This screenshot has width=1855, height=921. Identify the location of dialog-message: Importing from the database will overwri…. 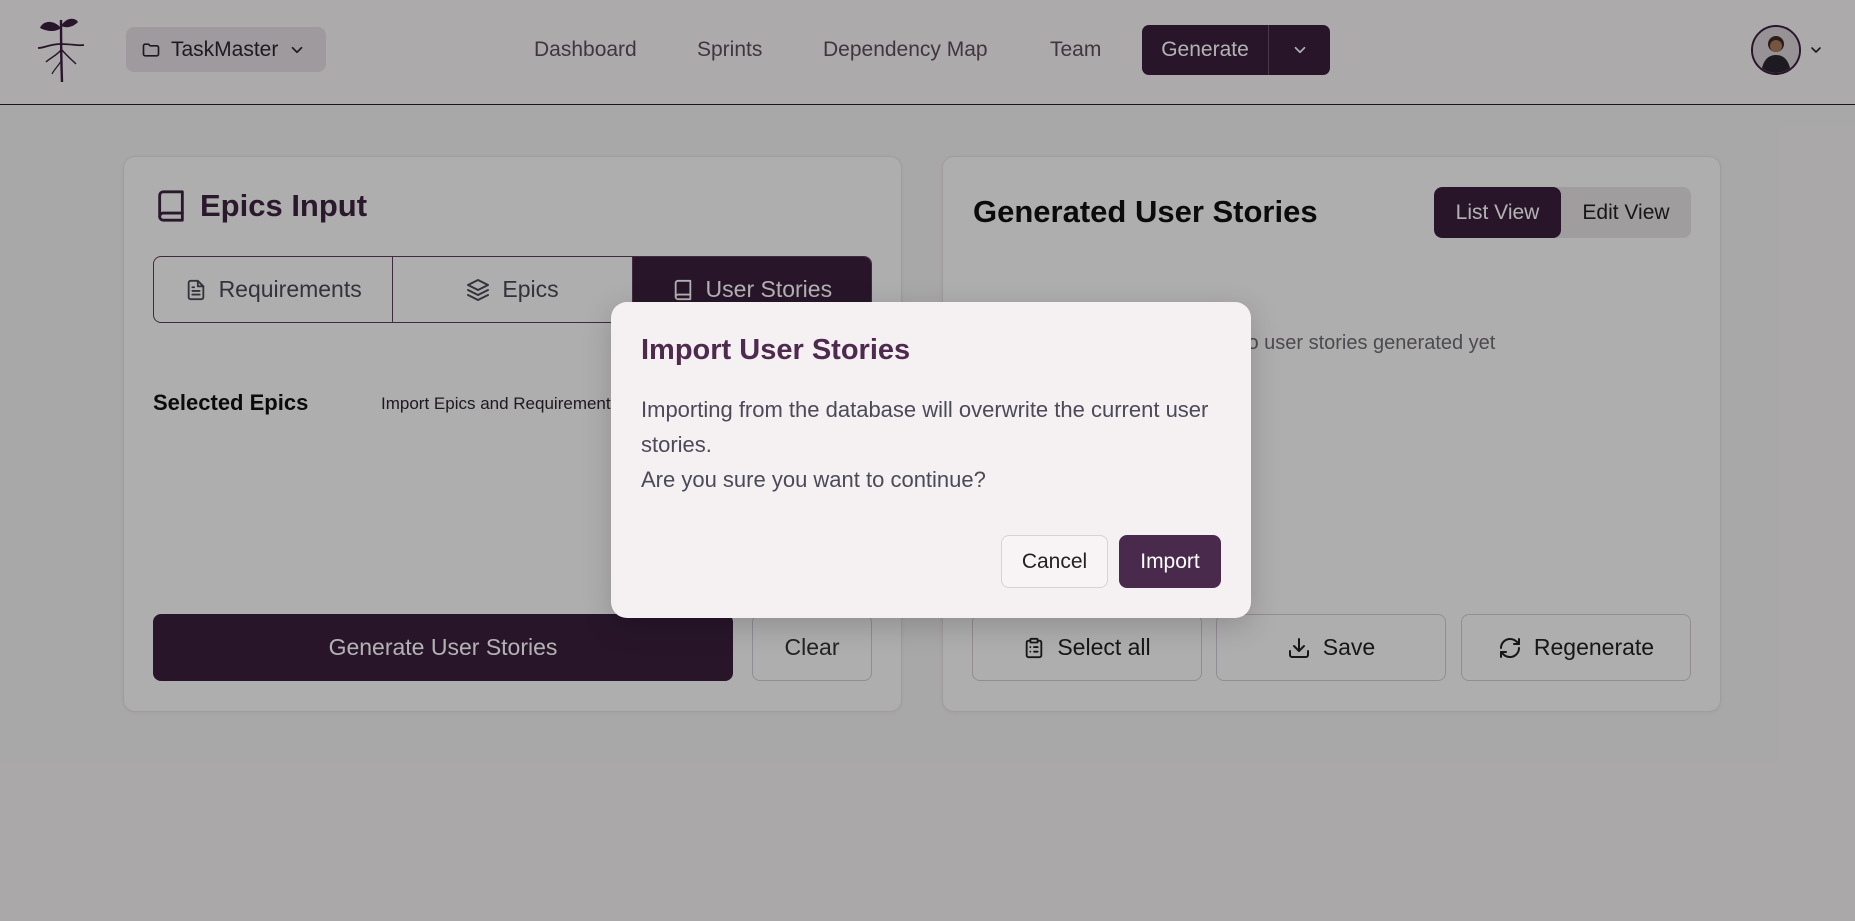
(936, 444).